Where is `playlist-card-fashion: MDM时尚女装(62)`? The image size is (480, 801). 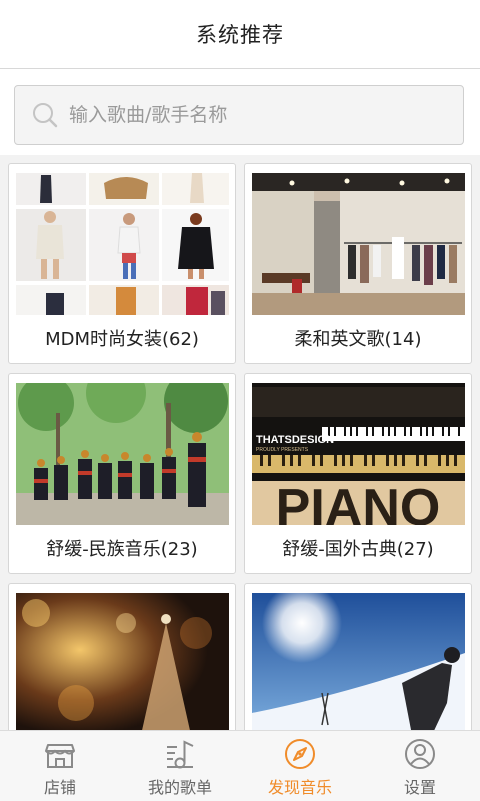 playlist-card-fashion: MDM时尚女装(62) is located at coordinates (122, 263).